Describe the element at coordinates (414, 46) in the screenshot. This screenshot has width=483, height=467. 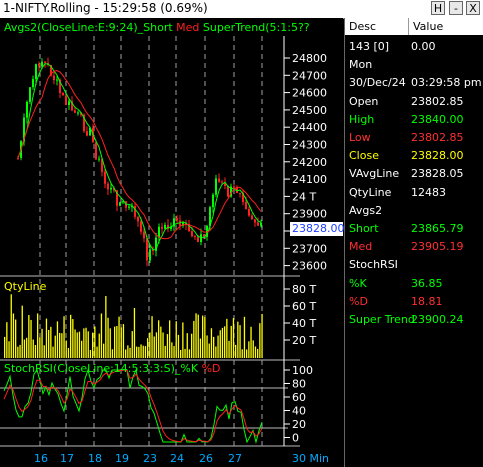
I see `data-row: 143 [0] 0.00` at that location.